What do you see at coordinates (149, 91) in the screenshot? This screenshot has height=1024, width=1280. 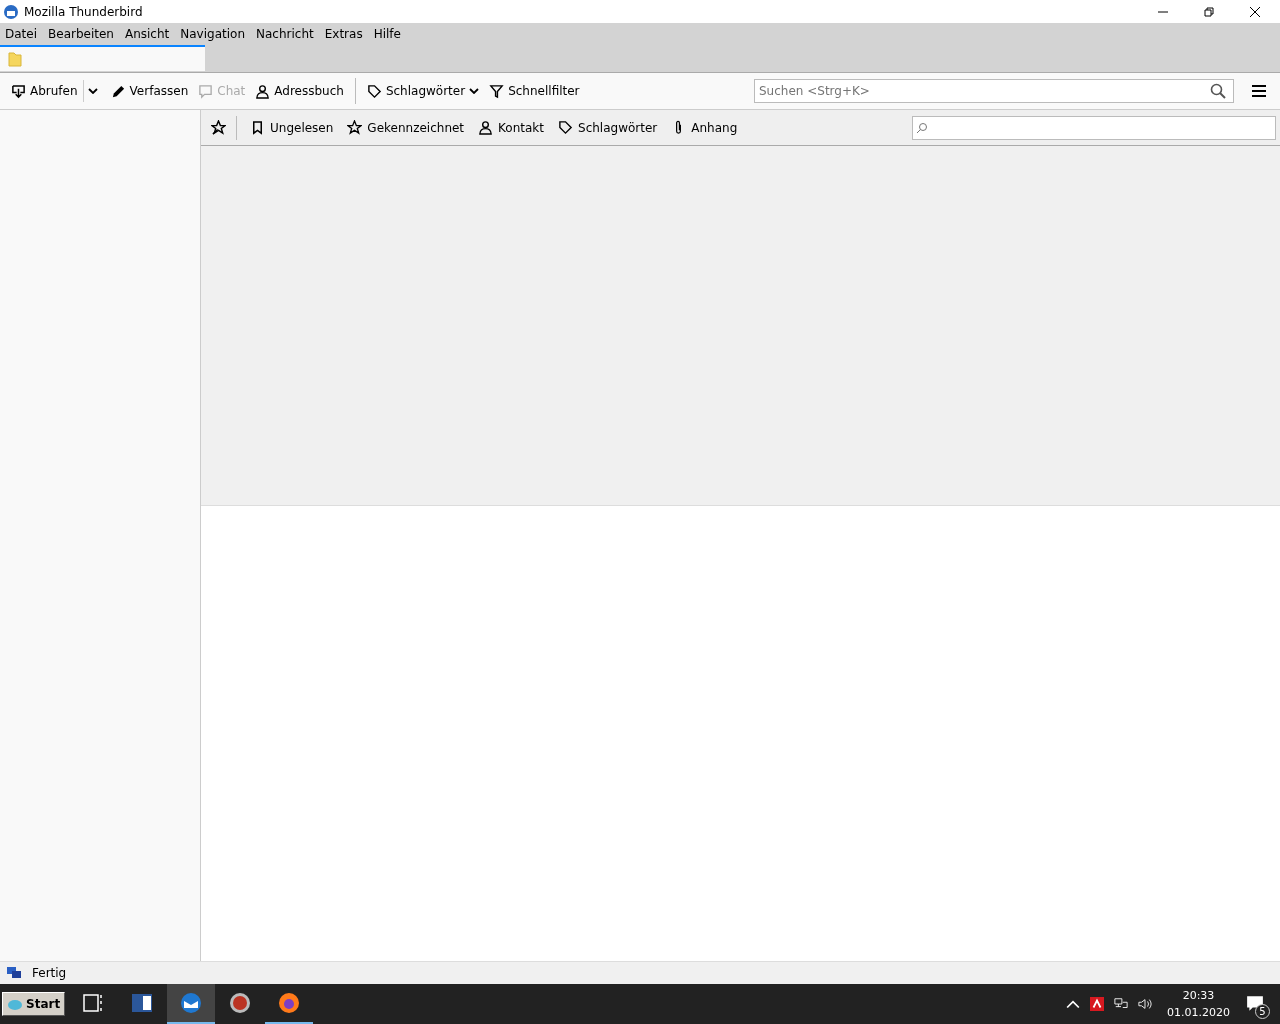 I see `toolbar-button: Verfassen` at bounding box center [149, 91].